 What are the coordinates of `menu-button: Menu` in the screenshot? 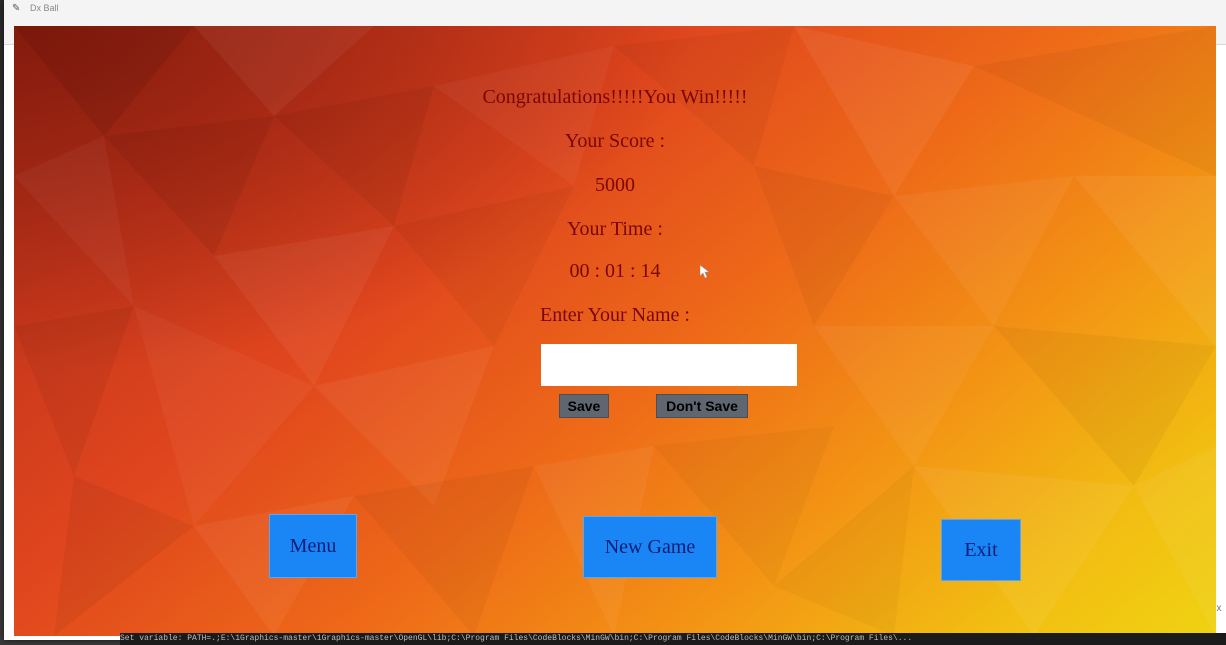 It's located at (313, 546).